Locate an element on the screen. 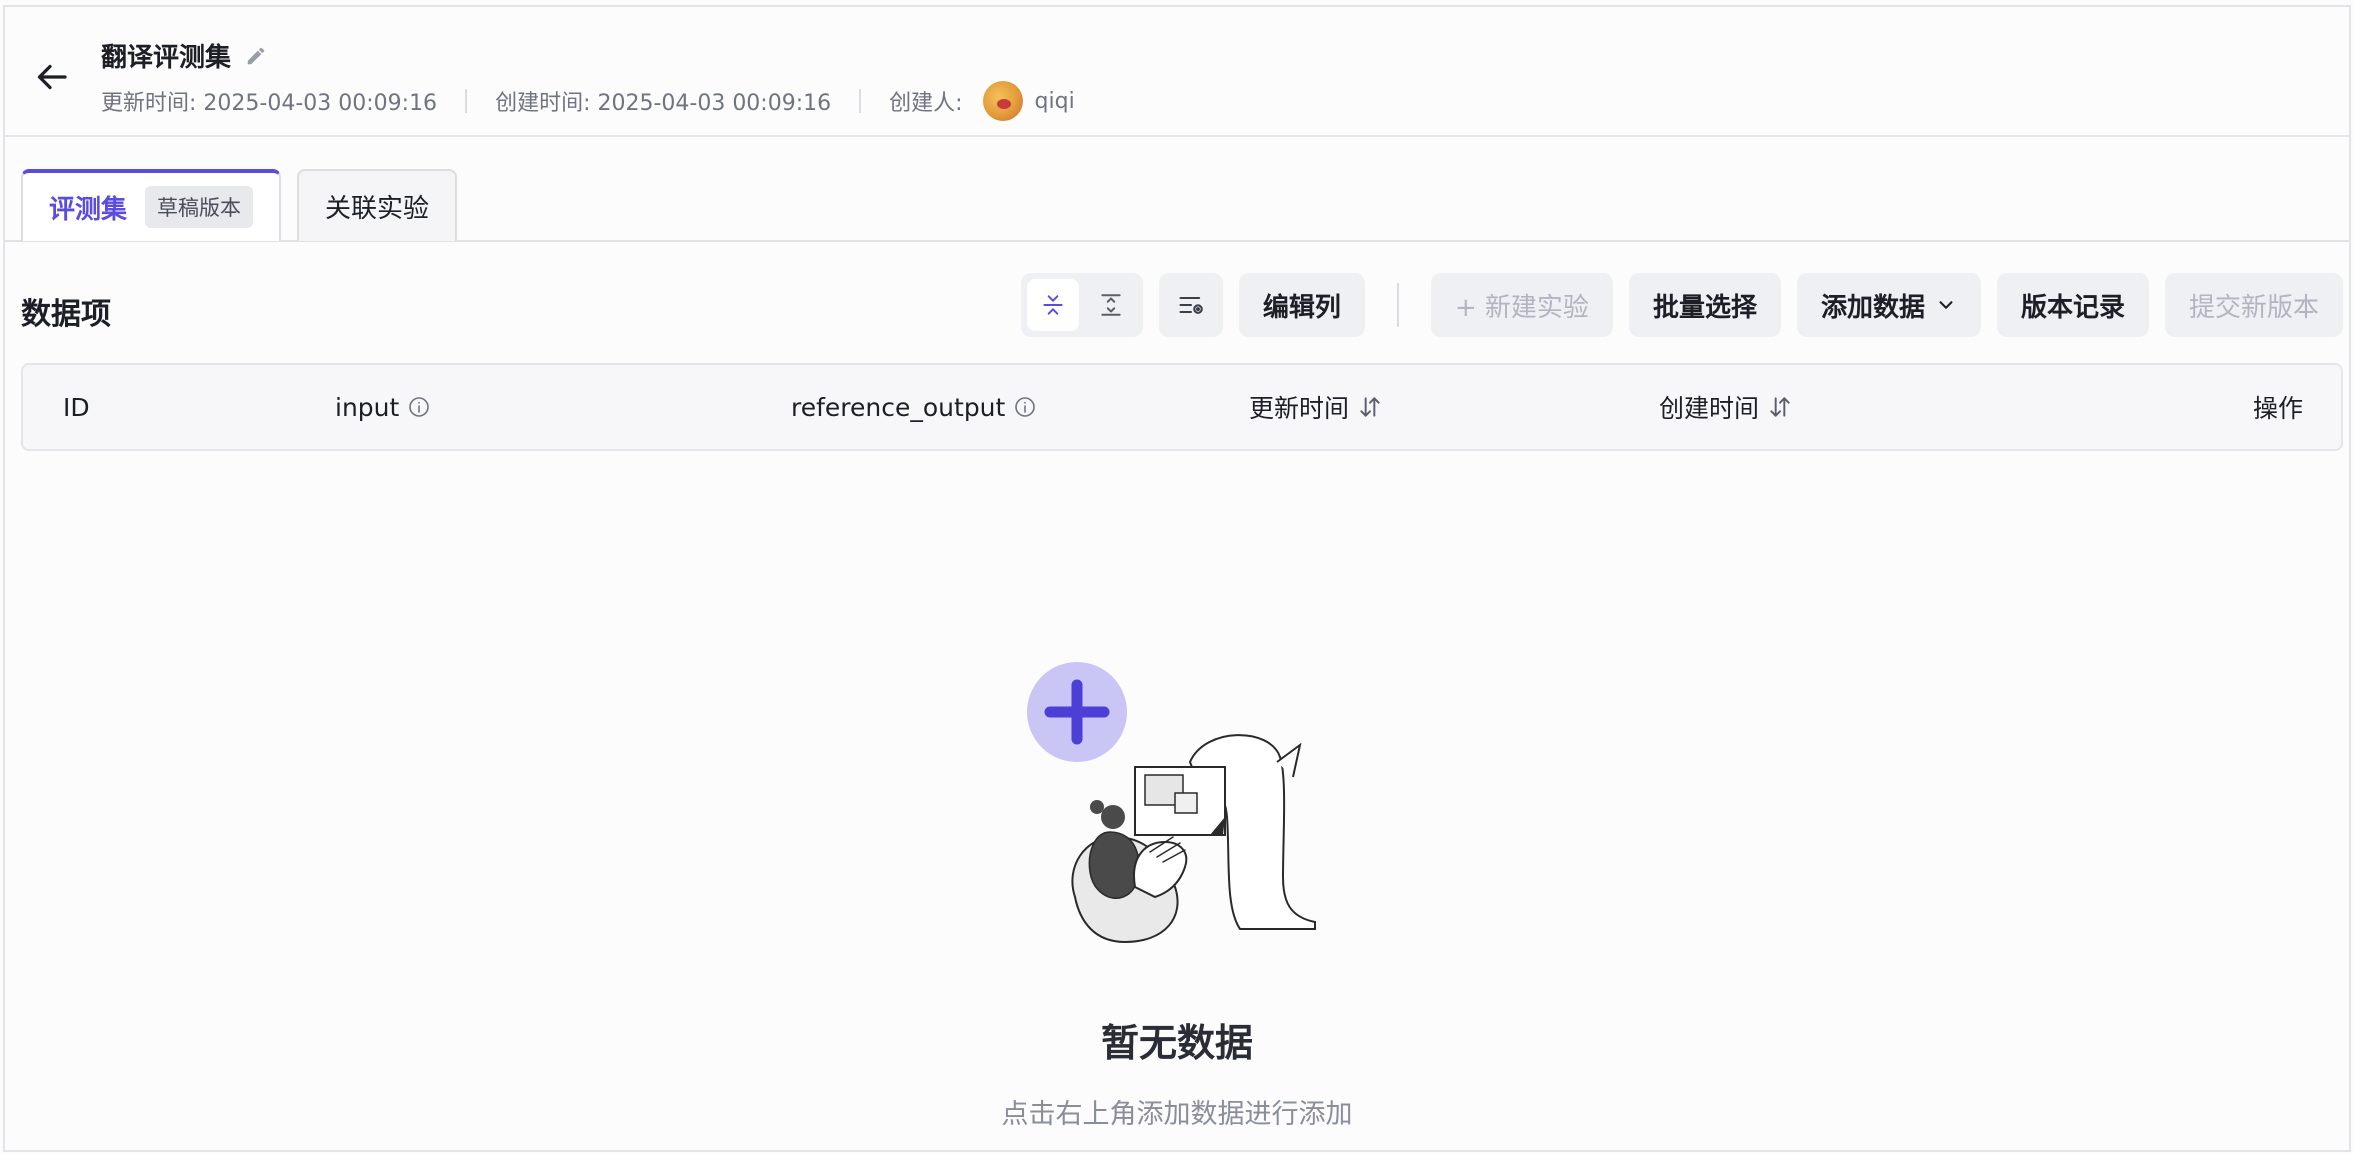 The height and width of the screenshot is (1154, 2354). edit-title-button is located at coordinates (256, 56).